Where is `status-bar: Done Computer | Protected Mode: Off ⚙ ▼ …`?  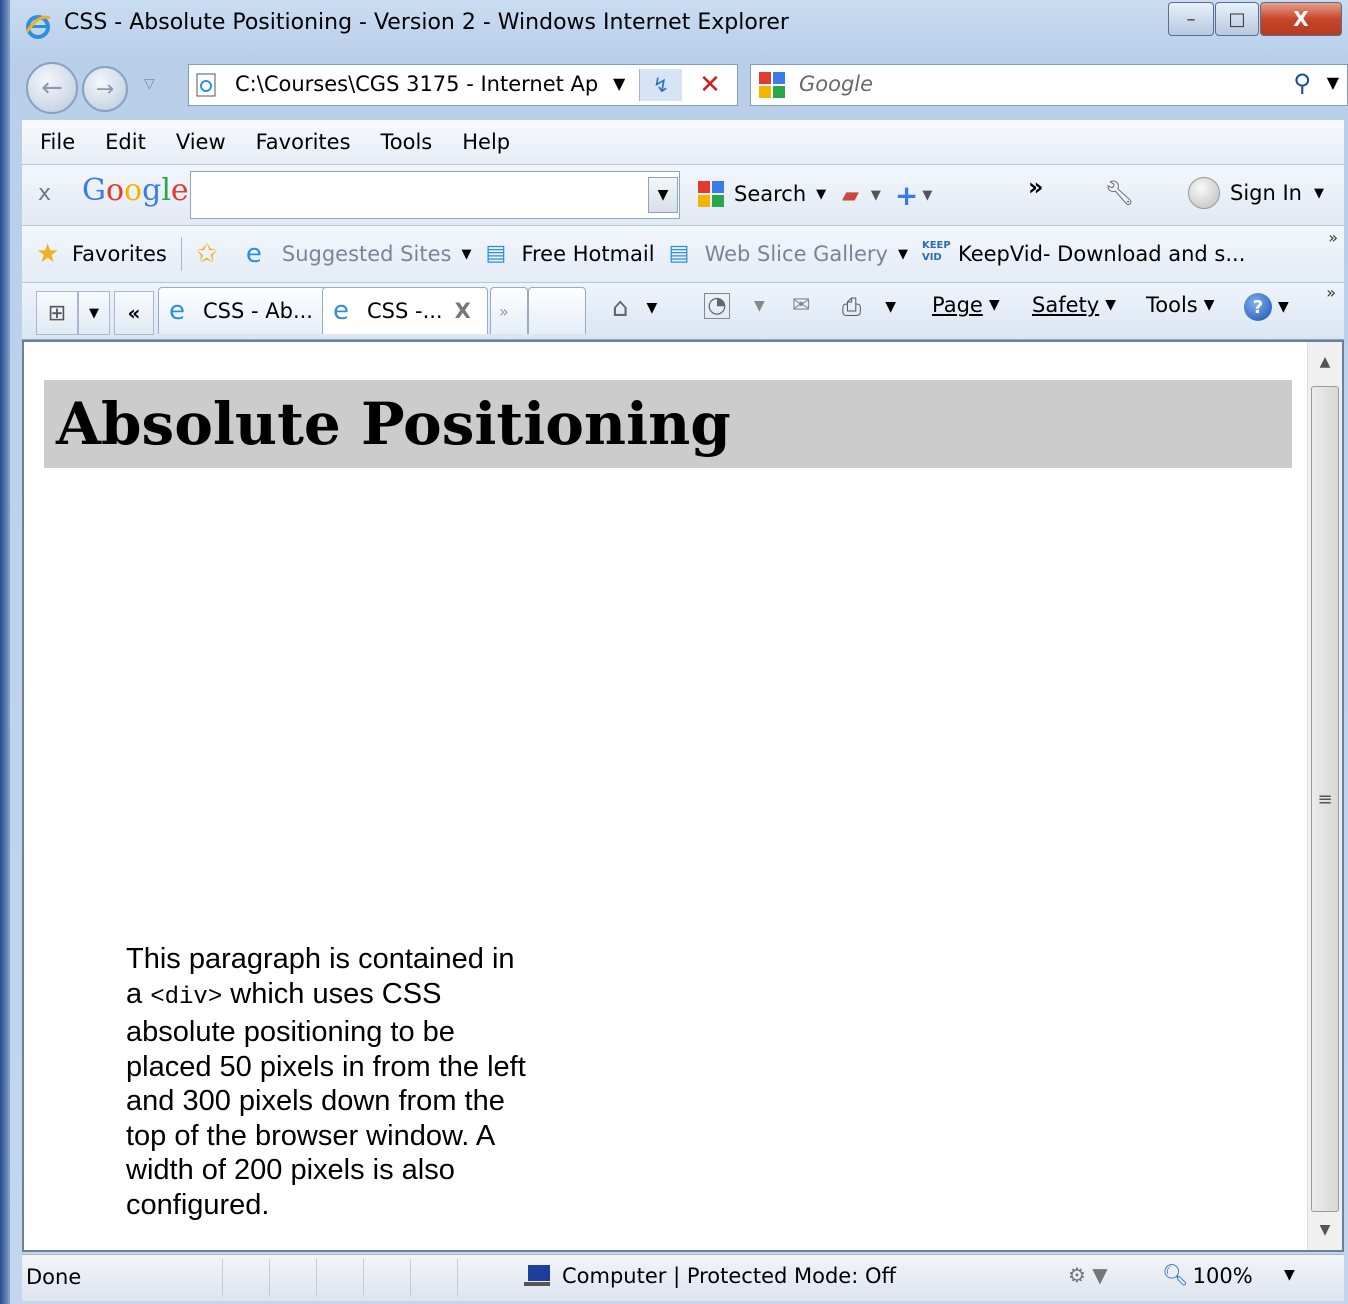
status-bar: Done Computer | Protected Mode: Off ⚙ ▼ … is located at coordinates (683, 1277).